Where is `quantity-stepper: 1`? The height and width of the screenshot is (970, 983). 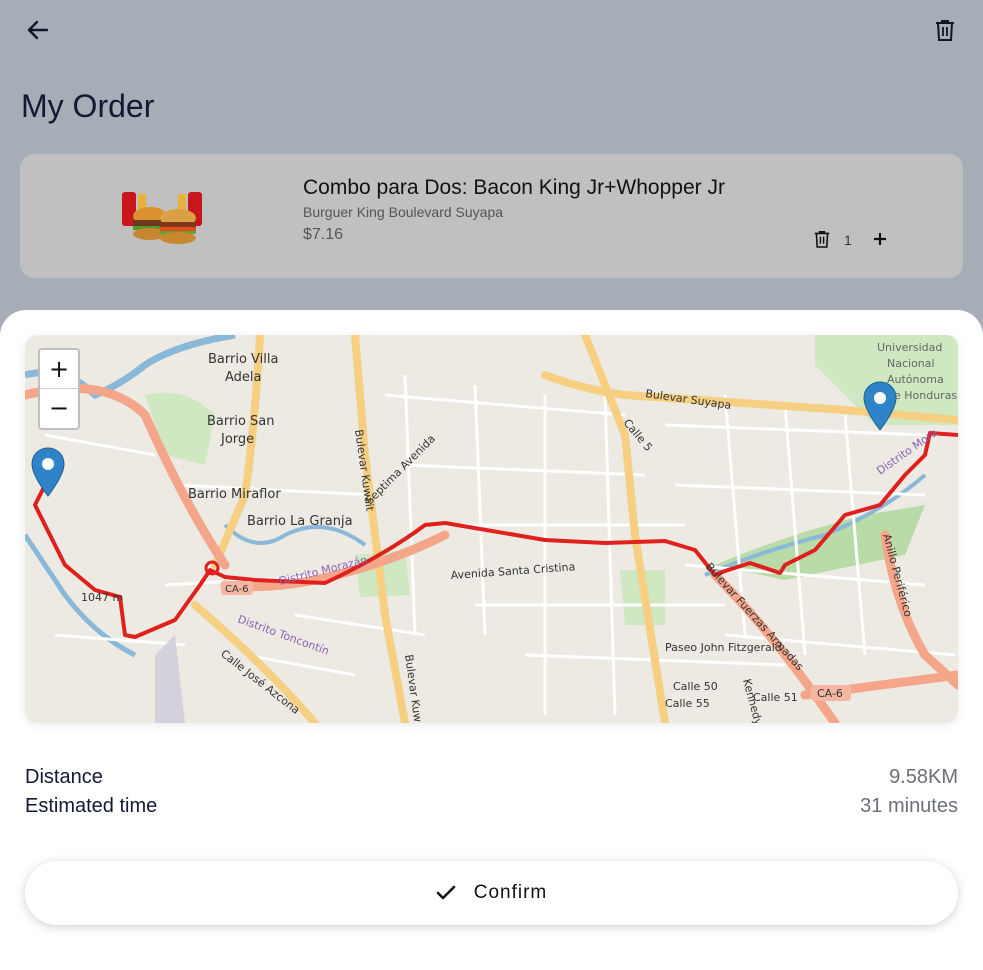
quantity-stepper: 1 is located at coordinates (857, 240).